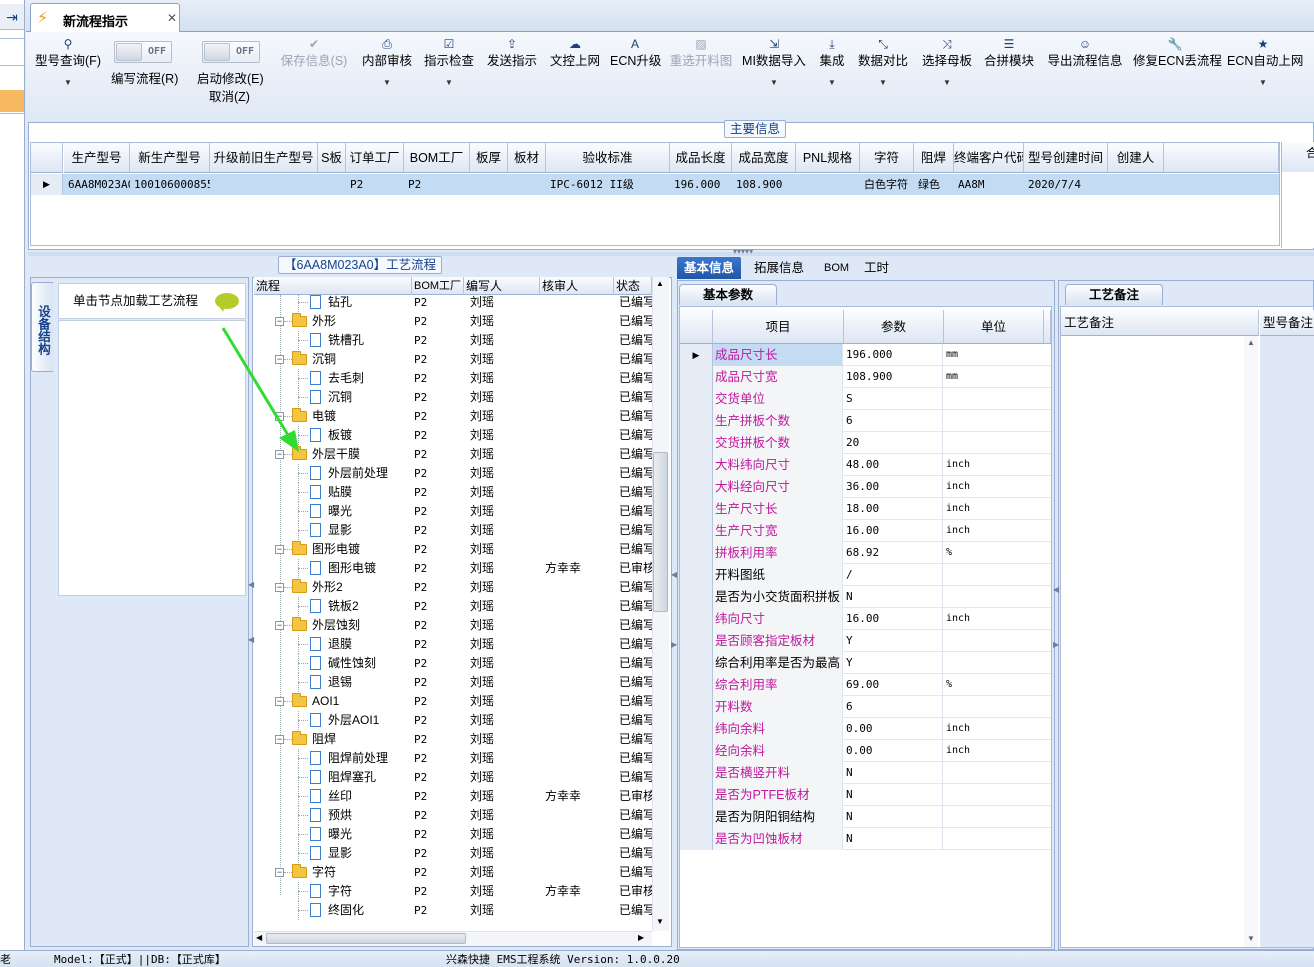 The height and width of the screenshot is (967, 1314). I want to click on param-value: 0.00, so click(893, 729).